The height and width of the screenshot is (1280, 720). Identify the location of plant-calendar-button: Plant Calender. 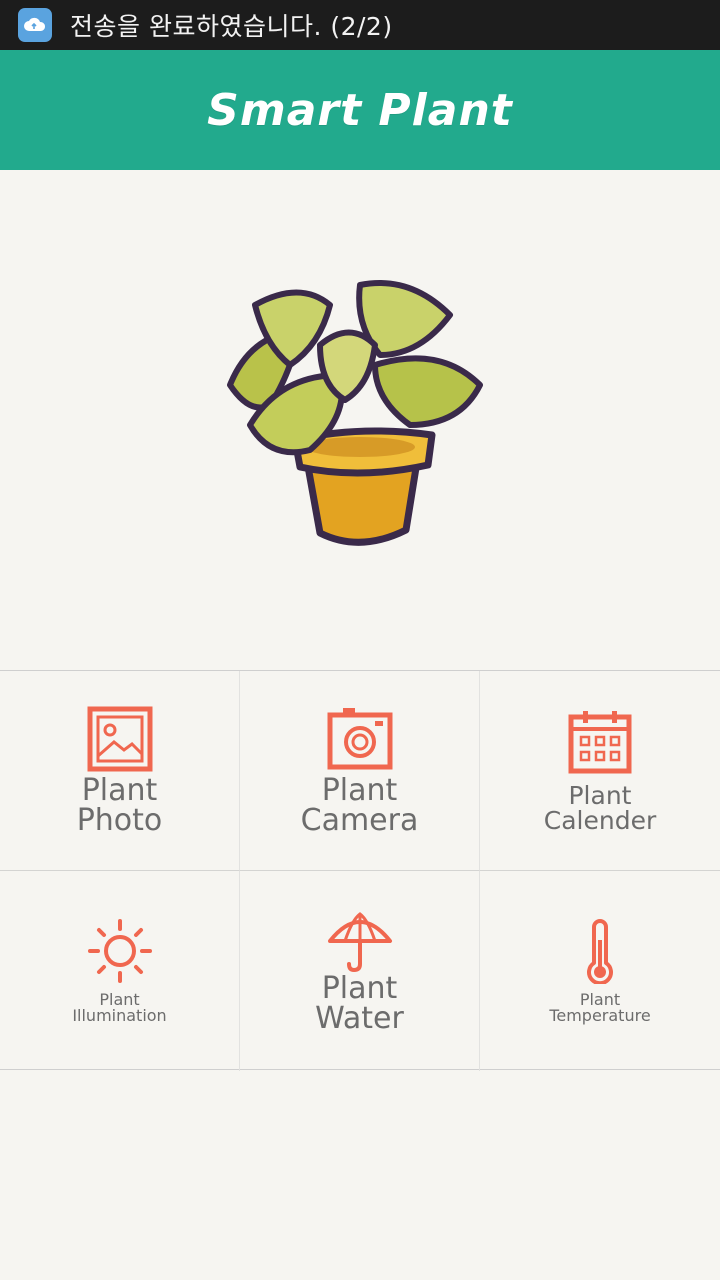
(600, 771).